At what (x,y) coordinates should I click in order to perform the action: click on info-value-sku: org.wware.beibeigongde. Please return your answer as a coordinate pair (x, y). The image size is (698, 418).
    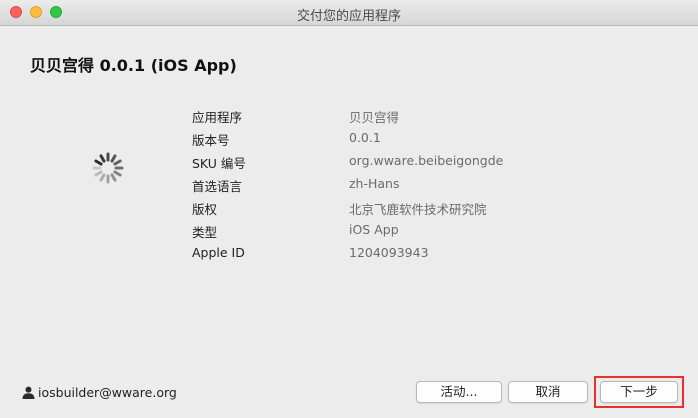
    Looking at the image, I should click on (426, 160).